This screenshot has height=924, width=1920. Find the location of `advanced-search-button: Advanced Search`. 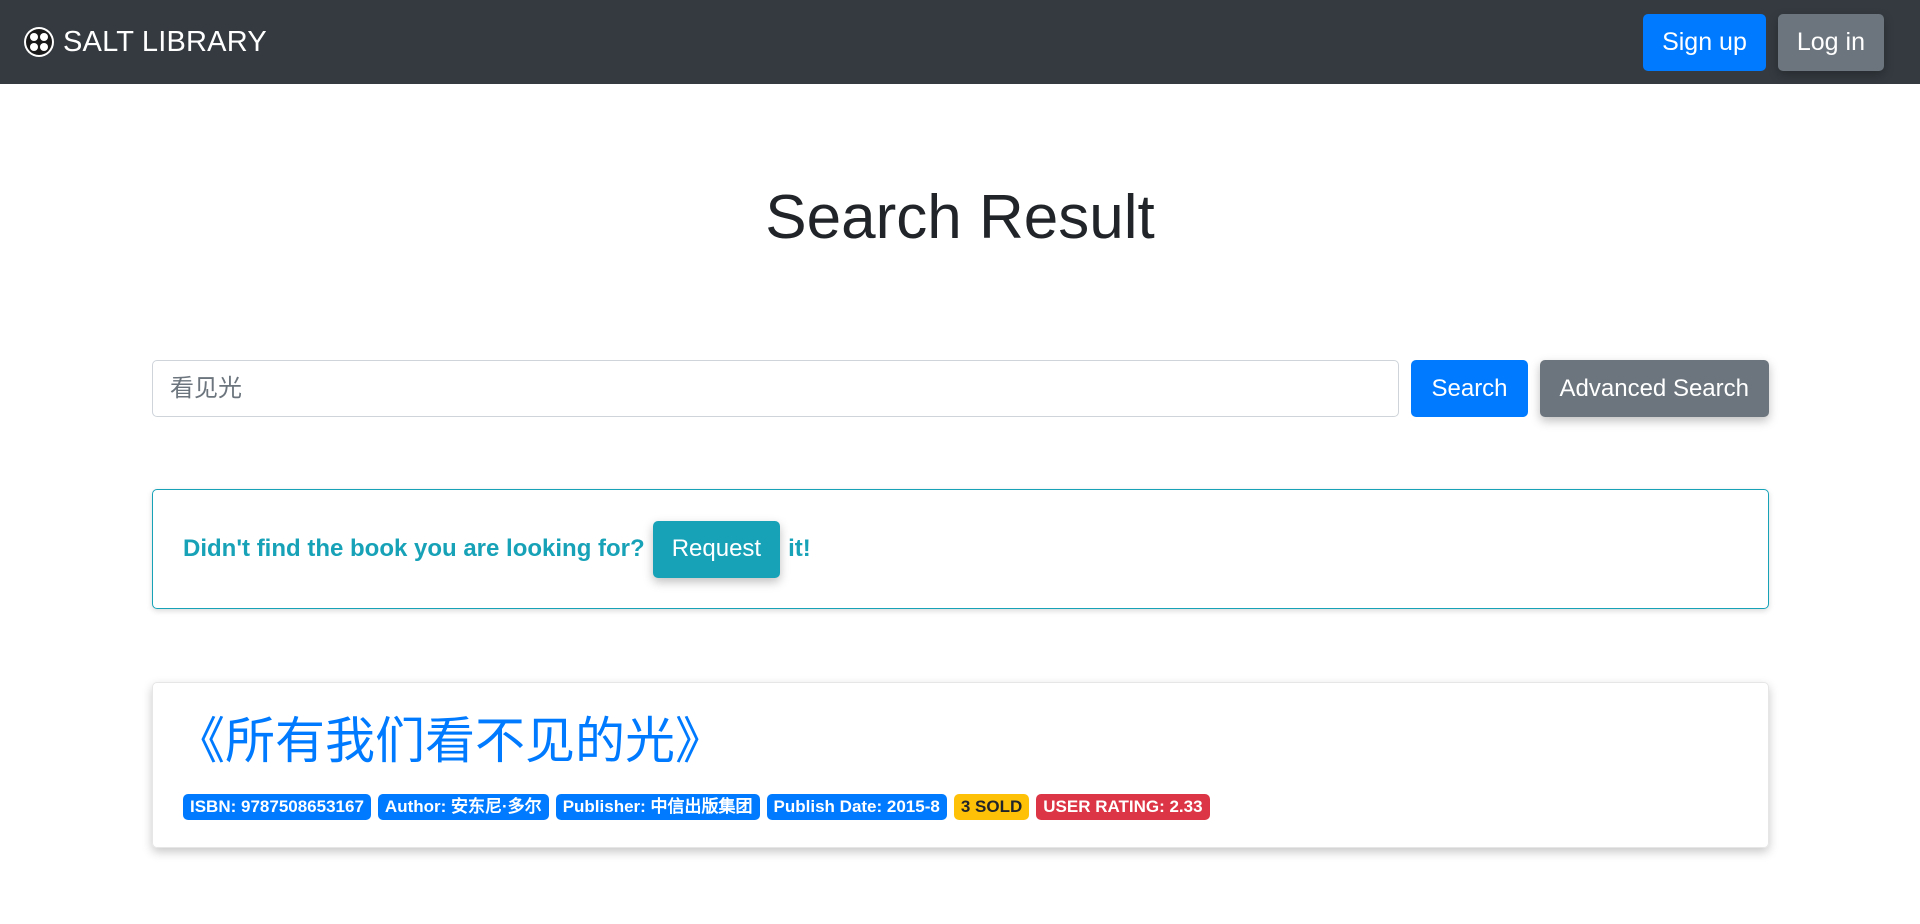

advanced-search-button: Advanced Search is located at coordinates (1654, 388).